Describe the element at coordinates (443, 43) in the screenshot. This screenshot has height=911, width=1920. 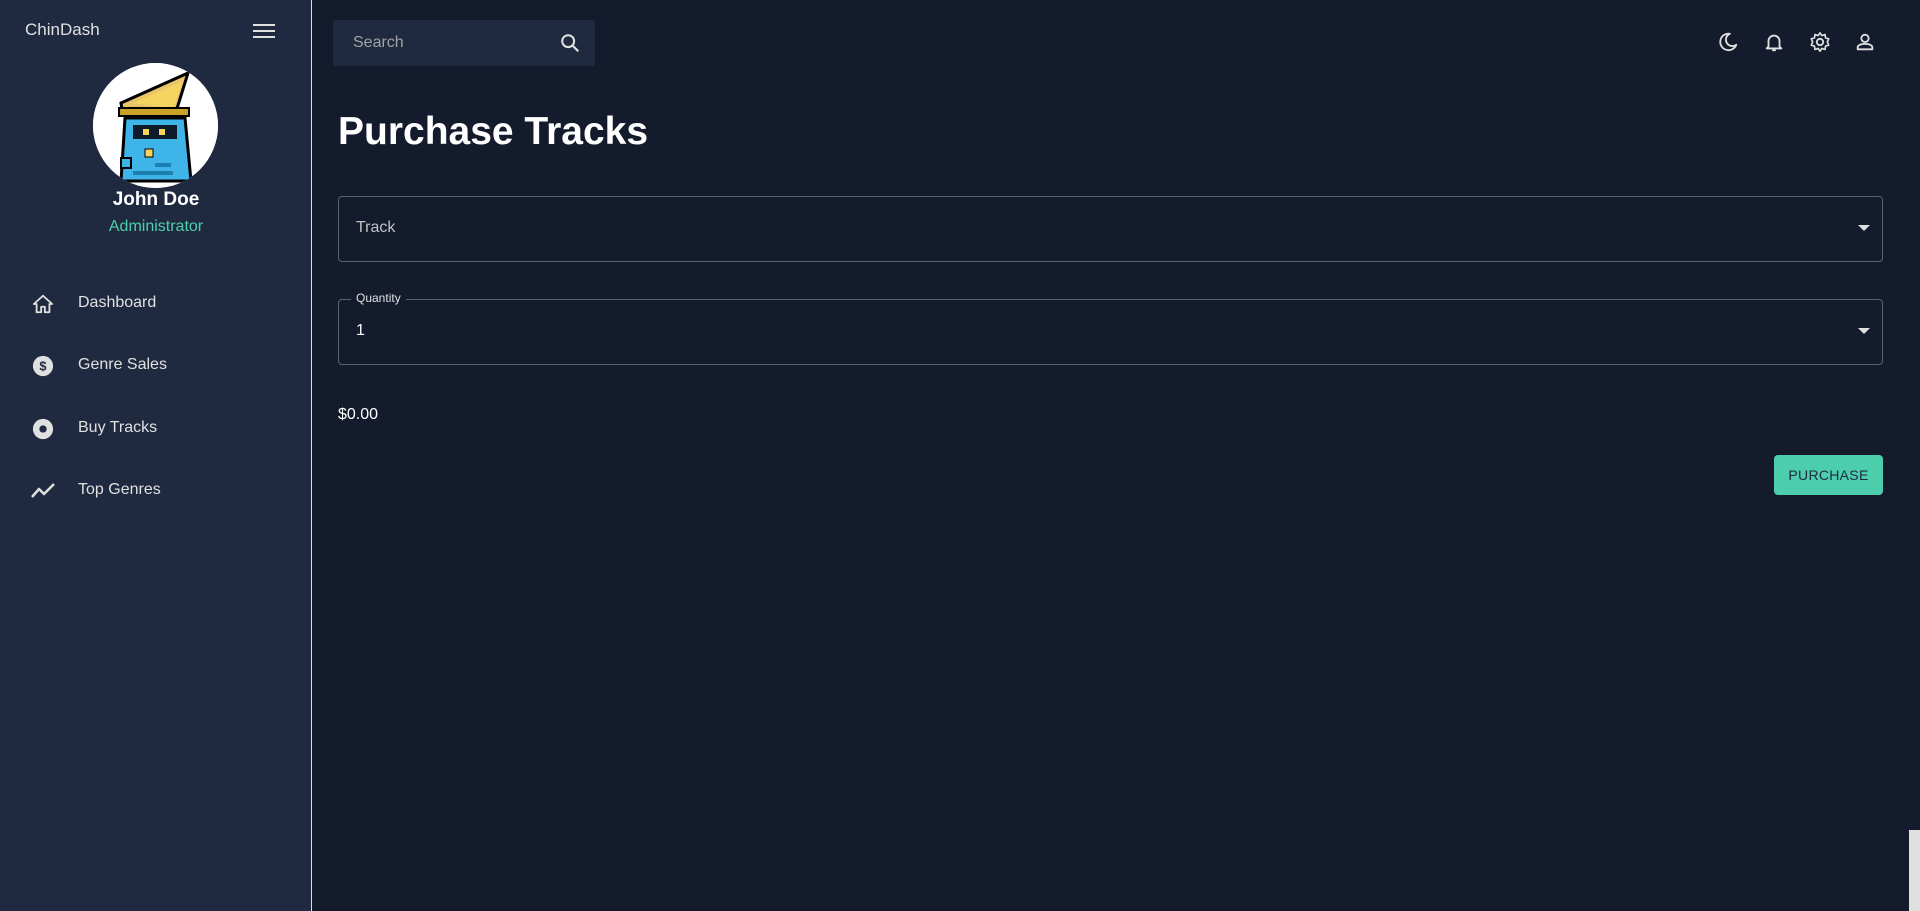
I see `search-input` at that location.